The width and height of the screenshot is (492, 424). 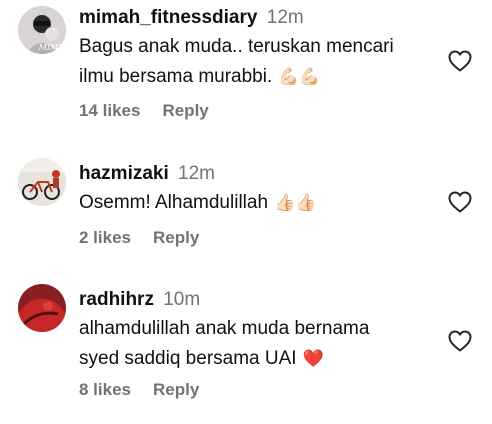 I want to click on flexed-biceps-emoji: 💪🏻💪🏻, so click(x=299, y=76).